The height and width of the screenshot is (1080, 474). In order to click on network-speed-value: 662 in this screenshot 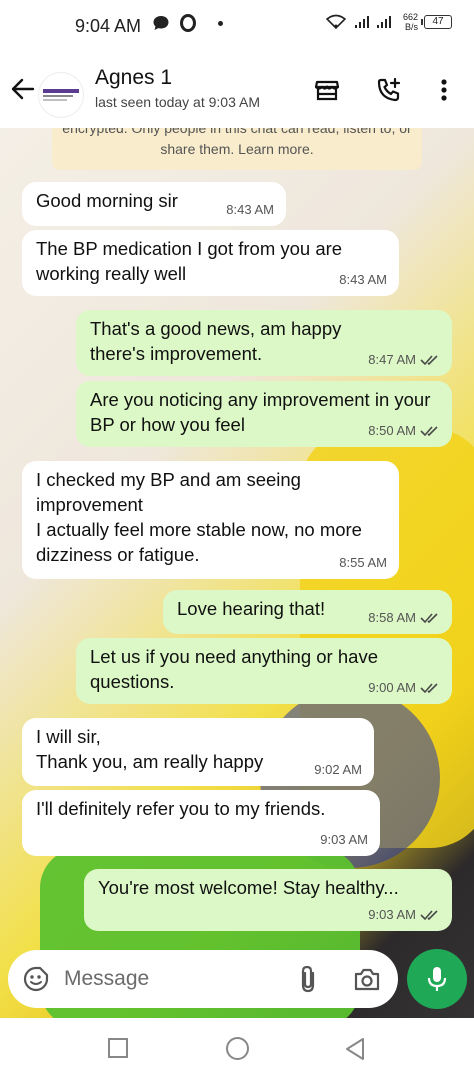, I will do `click(410, 17)`.